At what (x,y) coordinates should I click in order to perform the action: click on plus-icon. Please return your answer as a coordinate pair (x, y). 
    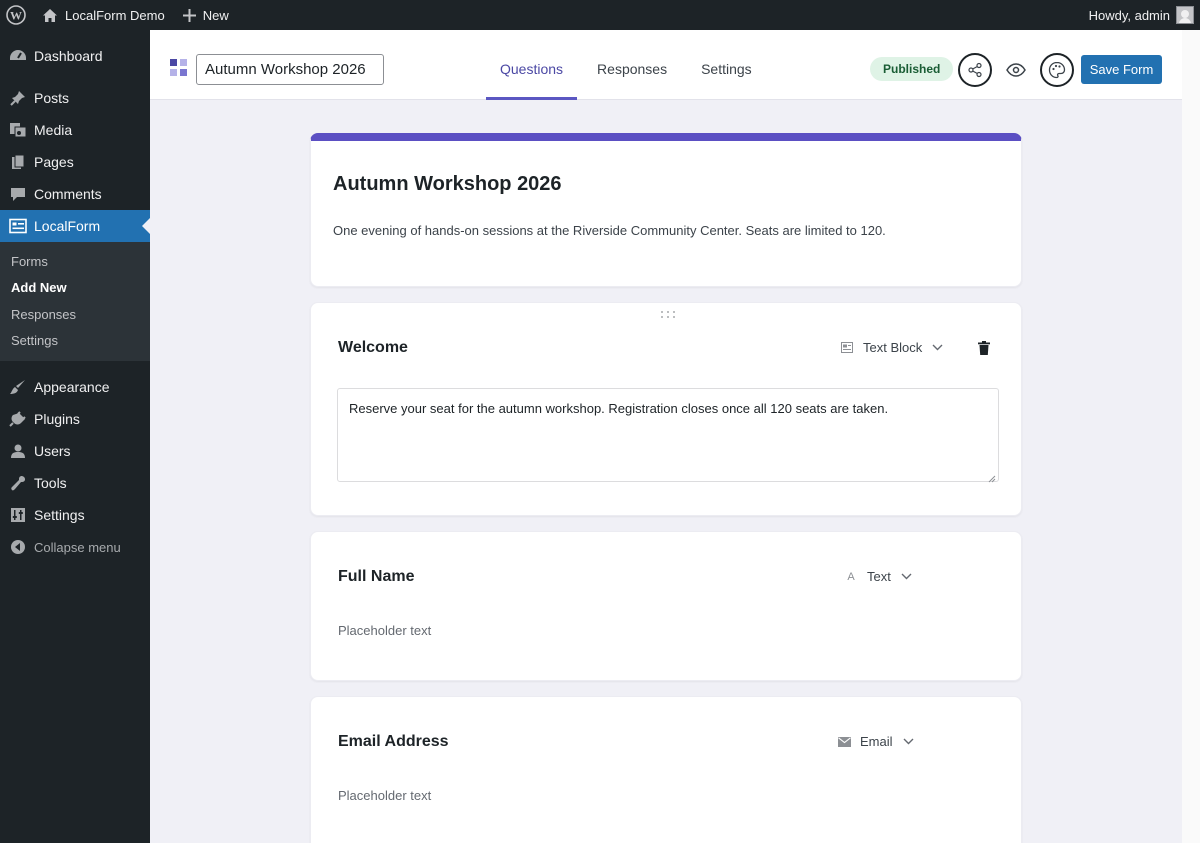
    Looking at the image, I should click on (189, 15).